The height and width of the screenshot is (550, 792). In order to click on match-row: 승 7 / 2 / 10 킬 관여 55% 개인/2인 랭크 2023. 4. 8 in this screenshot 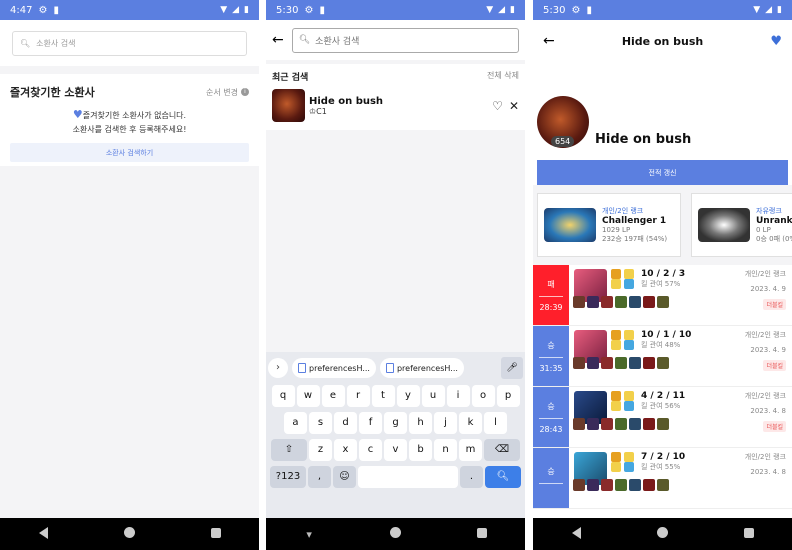, I will do `click(662, 478)`.